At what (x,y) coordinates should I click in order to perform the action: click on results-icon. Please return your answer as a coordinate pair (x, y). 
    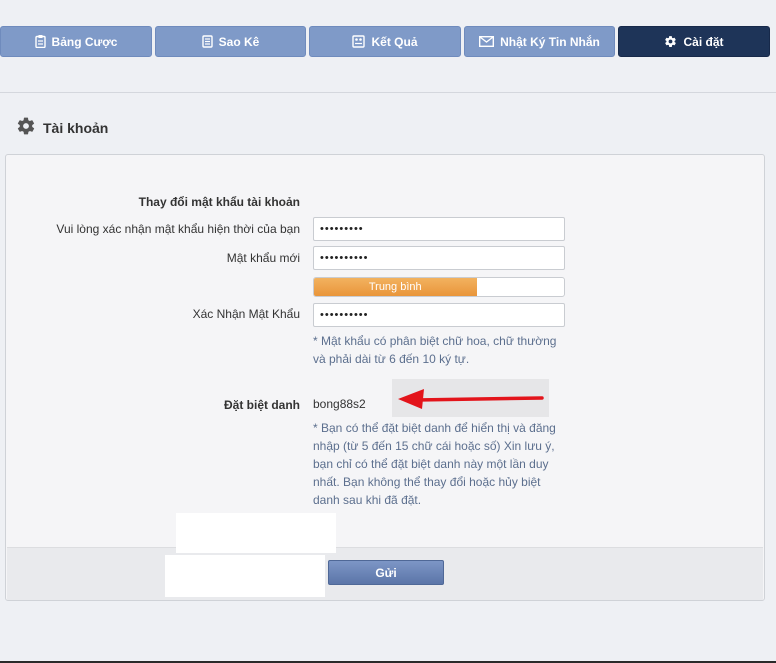
    Looking at the image, I should click on (359, 41).